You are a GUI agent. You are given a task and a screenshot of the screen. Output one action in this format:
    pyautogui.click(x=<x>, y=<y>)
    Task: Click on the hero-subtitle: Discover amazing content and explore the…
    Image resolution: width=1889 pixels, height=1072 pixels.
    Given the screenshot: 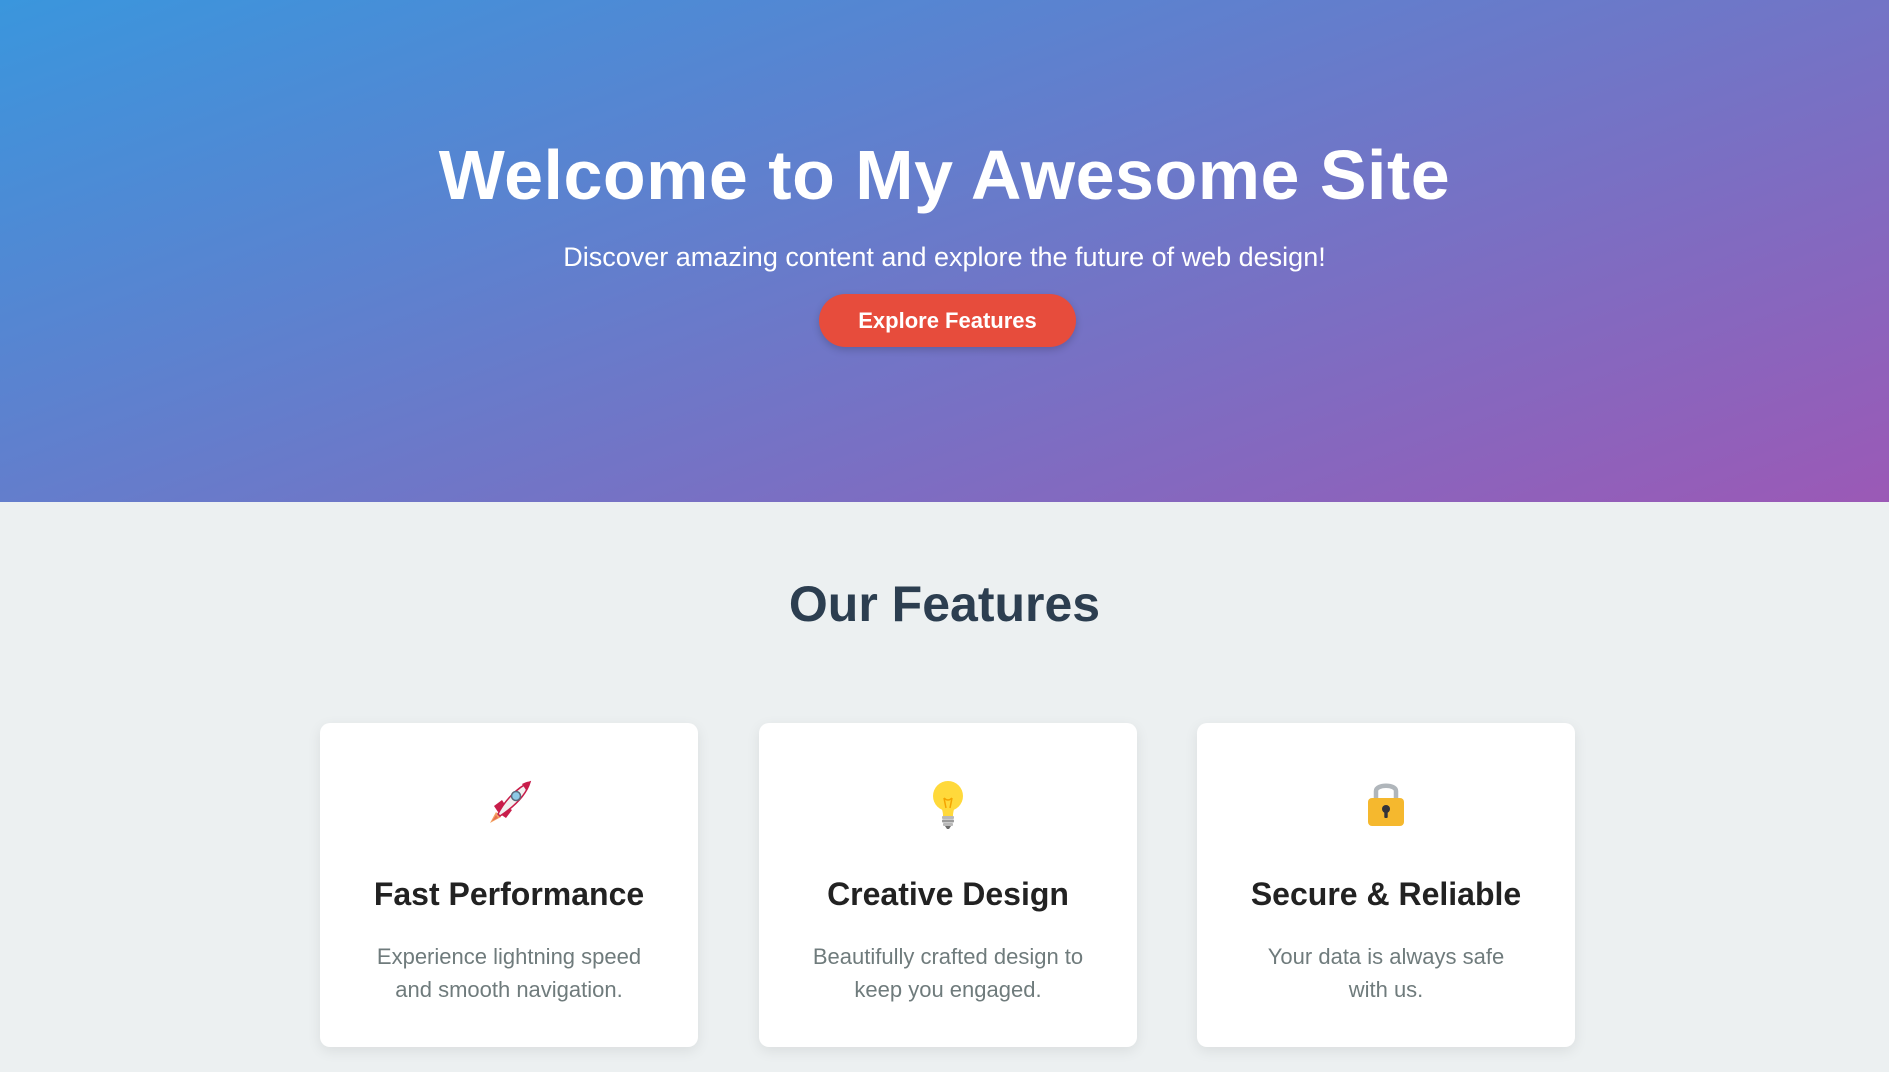 What is the action you would take?
    pyautogui.click(x=944, y=257)
    